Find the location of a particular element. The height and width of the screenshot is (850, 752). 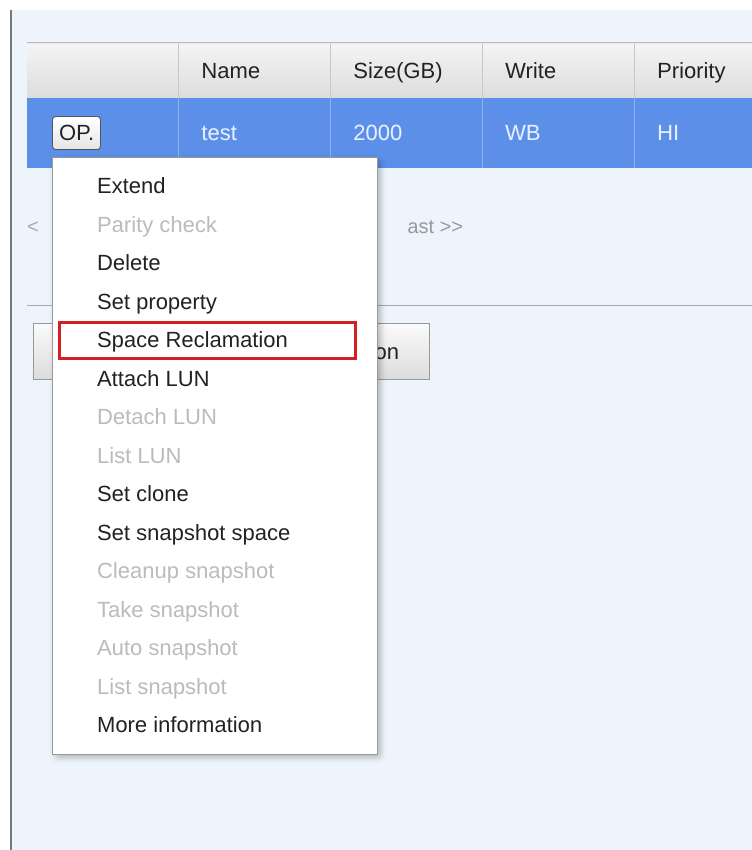

column-header: Size(GB) is located at coordinates (406, 70).